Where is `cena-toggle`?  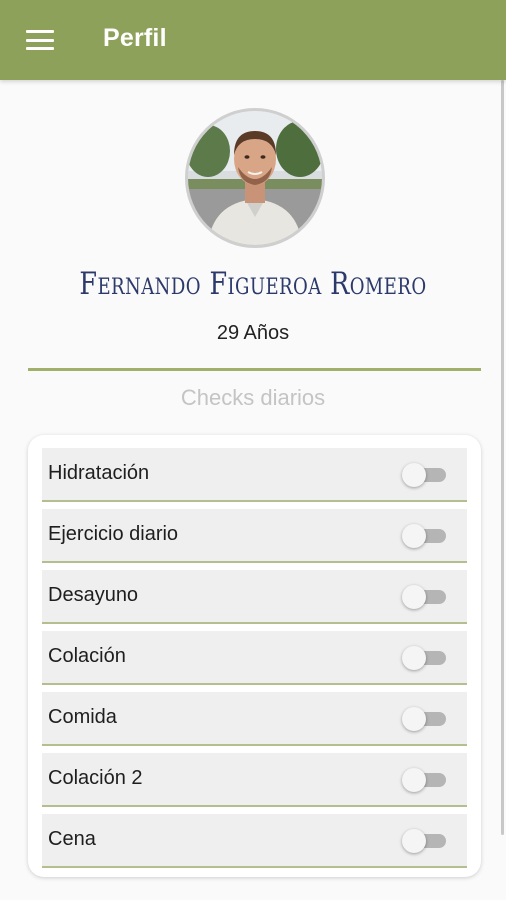 cena-toggle is located at coordinates (425, 841).